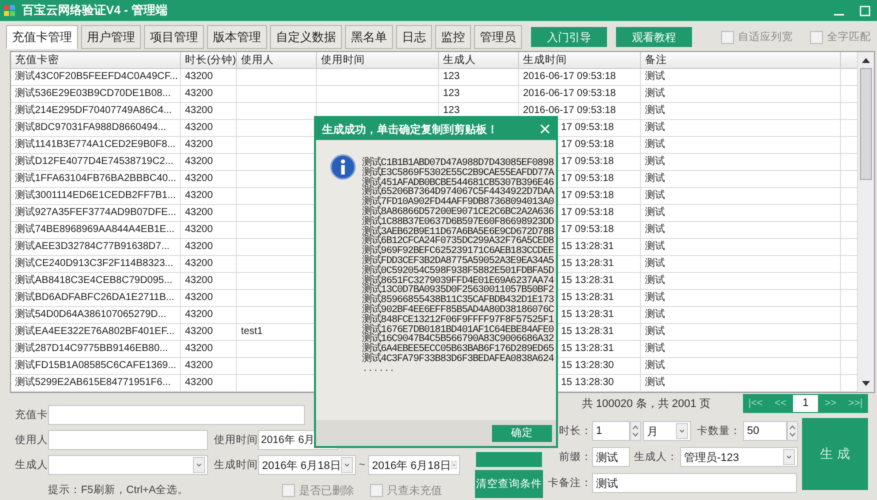 The image size is (877, 500). Describe the element at coordinates (575, 431) in the screenshot. I see `field-label: 时长：` at that location.